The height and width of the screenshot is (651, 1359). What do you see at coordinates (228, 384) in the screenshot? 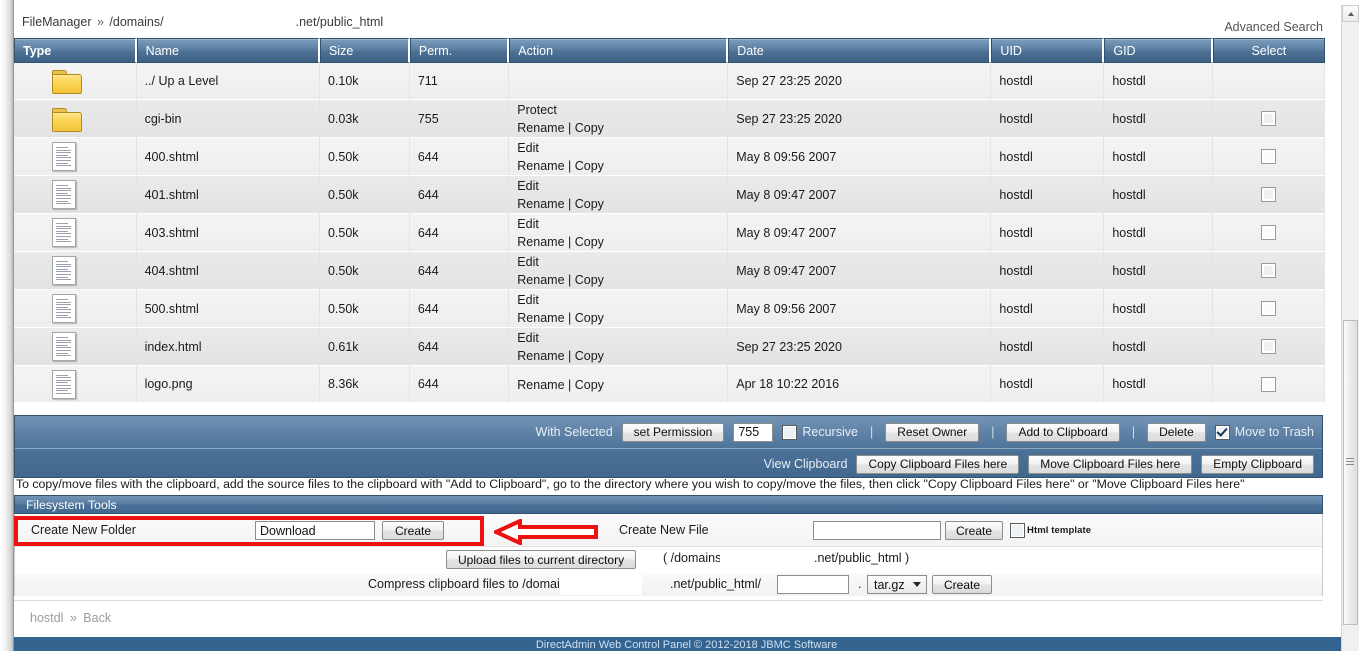
I see `cell-name: logo.png` at bounding box center [228, 384].